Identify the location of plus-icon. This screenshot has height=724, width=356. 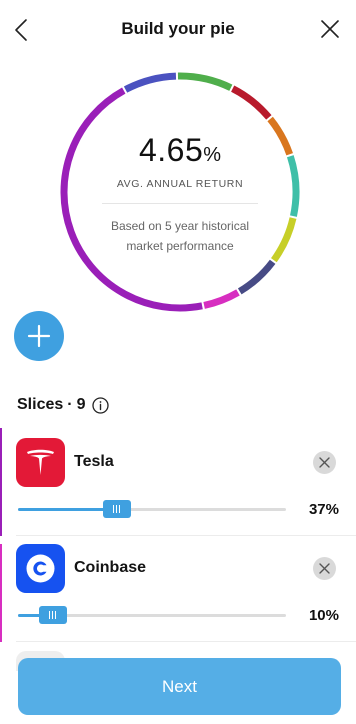
(39, 336).